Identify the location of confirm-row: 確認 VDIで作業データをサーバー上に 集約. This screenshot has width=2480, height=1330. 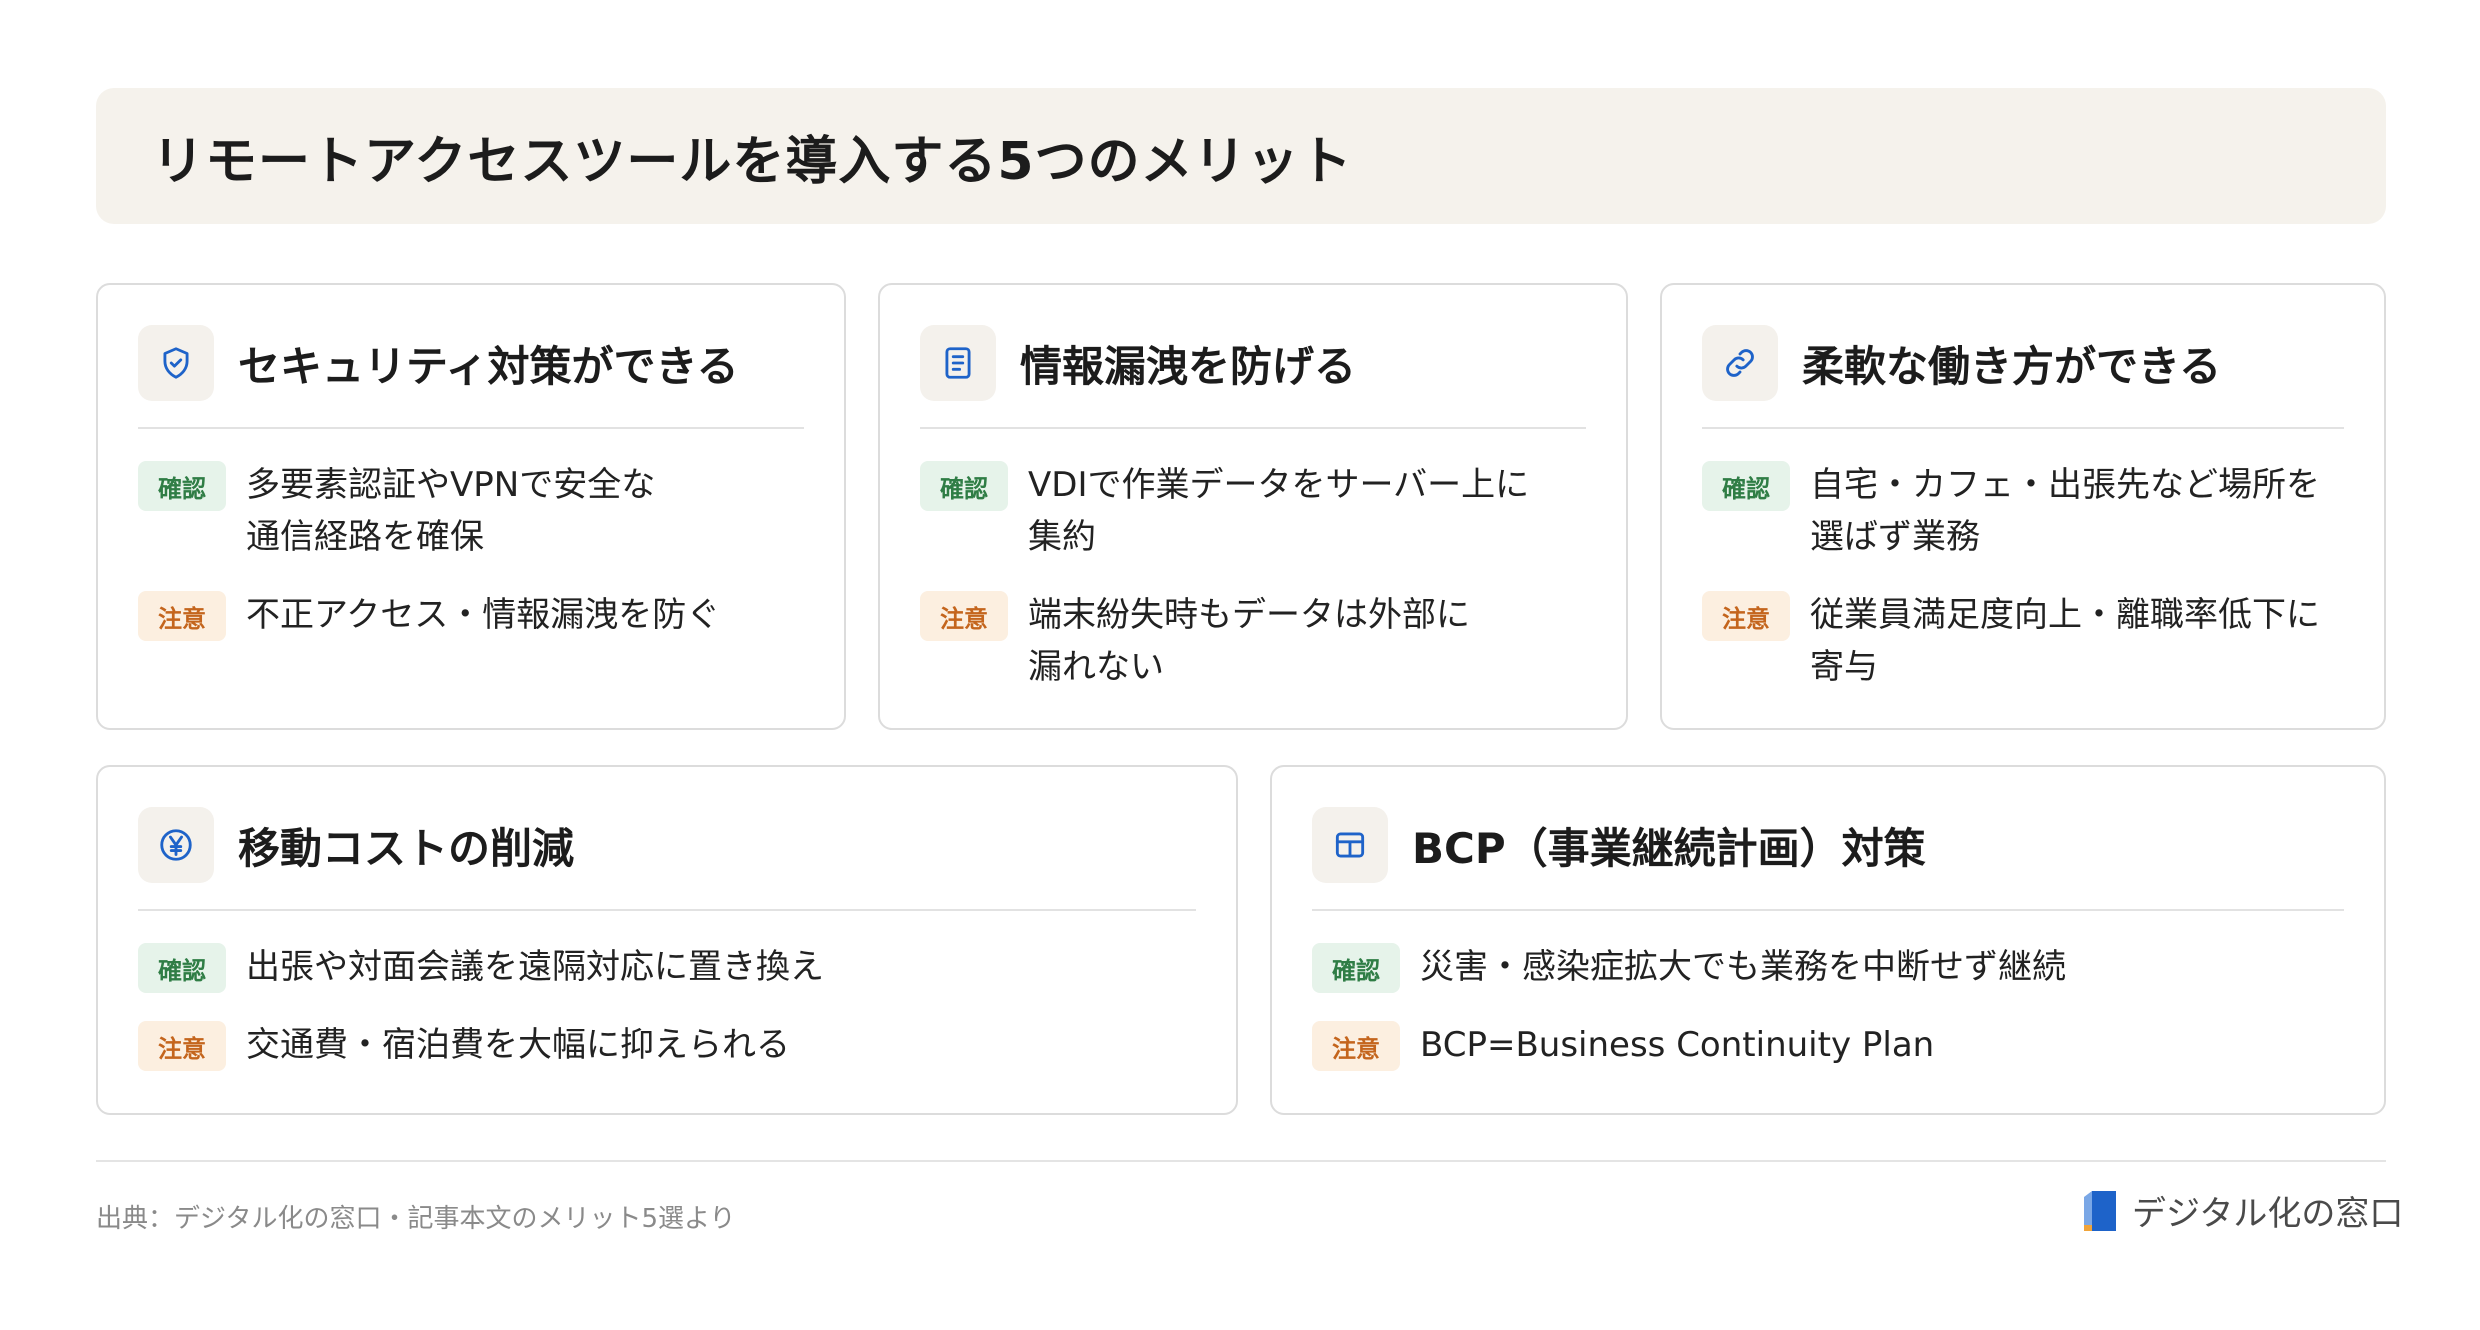
(1253, 511).